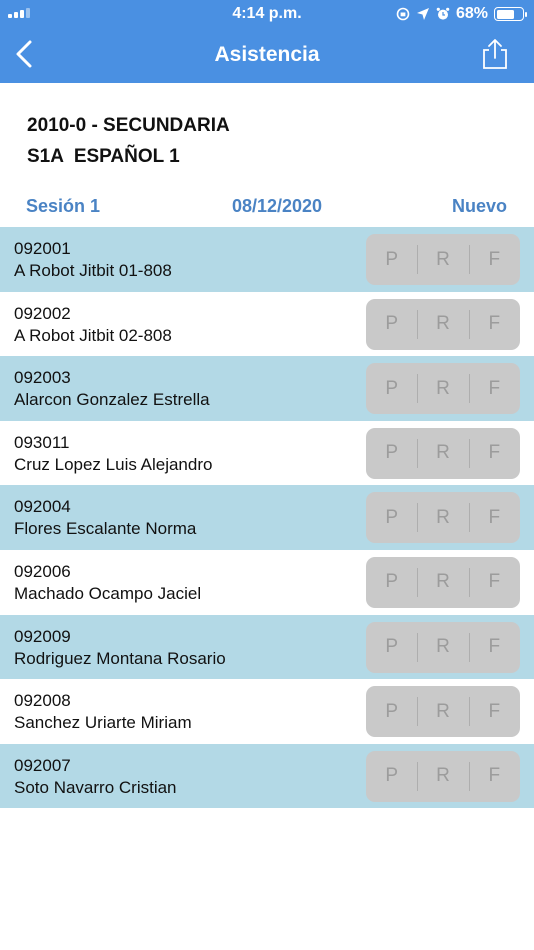 This screenshot has height=950, width=534. Describe the element at coordinates (42, 248) in the screenshot. I see `student-id: 092001` at that location.